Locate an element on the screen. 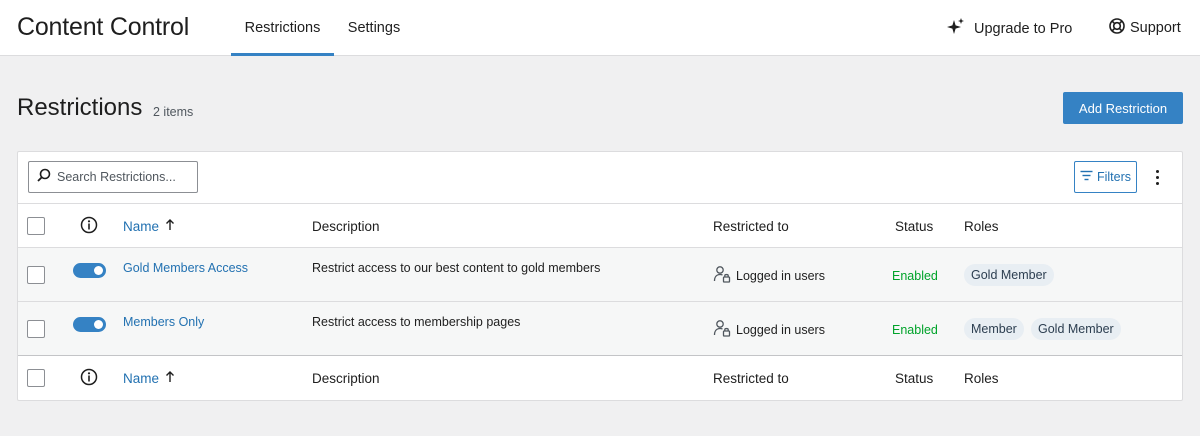 This screenshot has width=1200, height=436. column-header-restricted-to: Restricted to is located at coordinates (751, 226).